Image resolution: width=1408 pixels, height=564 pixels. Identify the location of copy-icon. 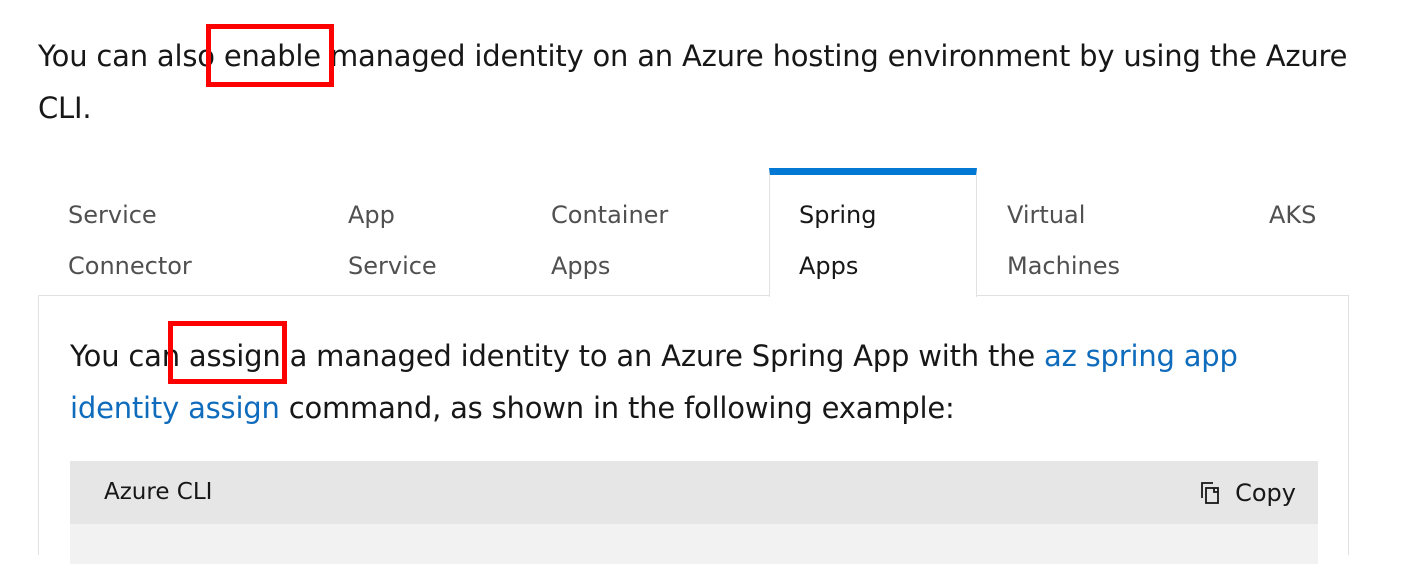
(1210, 493).